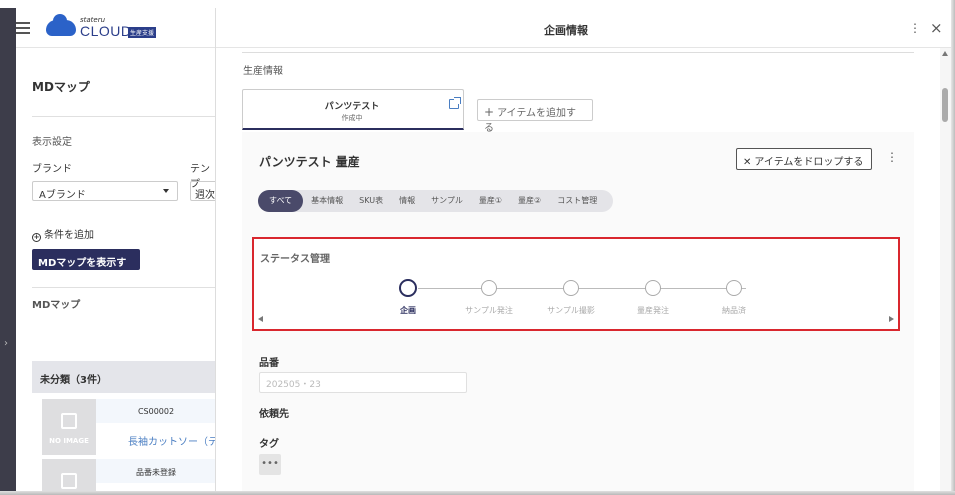  I want to click on product-number-input: 202505・23, so click(363, 382).